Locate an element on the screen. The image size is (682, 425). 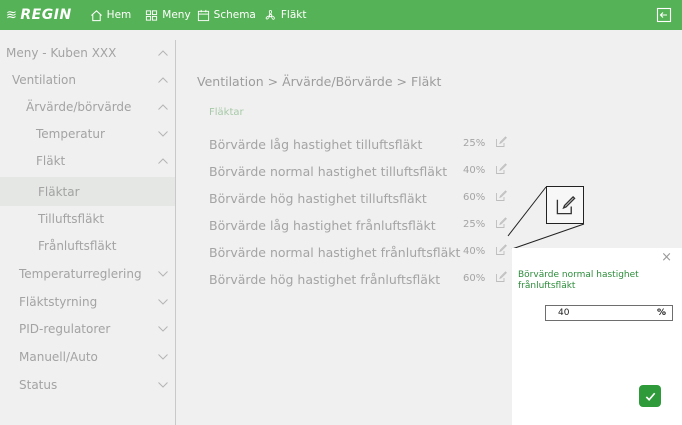
home-icon is located at coordinates (96, 15).